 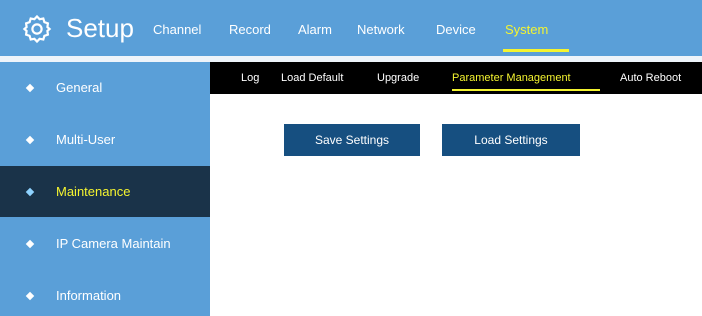 I want to click on save-settings-button: Save Settings, so click(x=352, y=140).